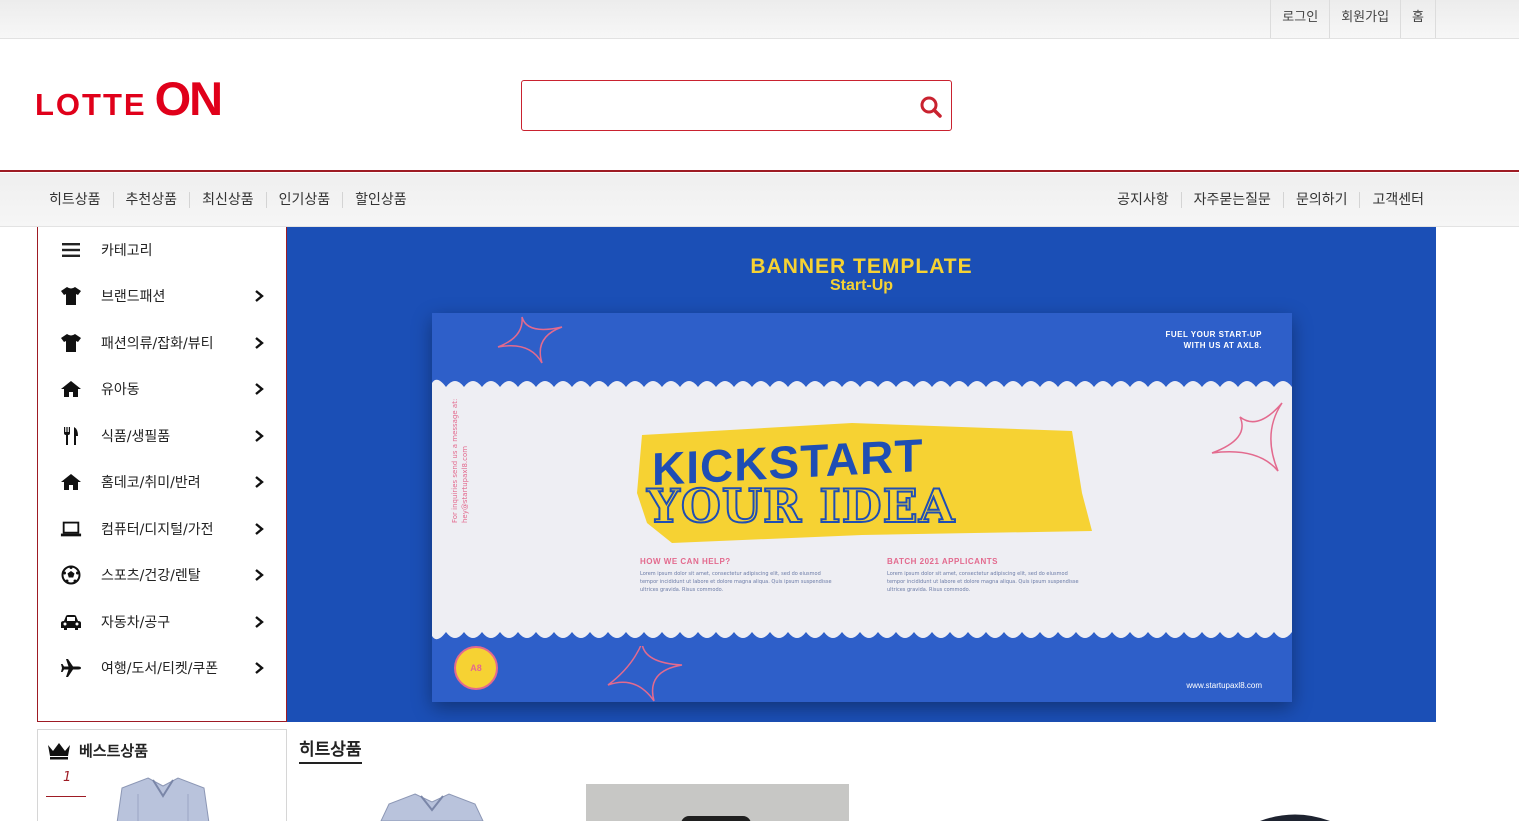  What do you see at coordinates (157, 530) in the screenshot?
I see `category-label: 컴퓨터/디지털/가전` at bounding box center [157, 530].